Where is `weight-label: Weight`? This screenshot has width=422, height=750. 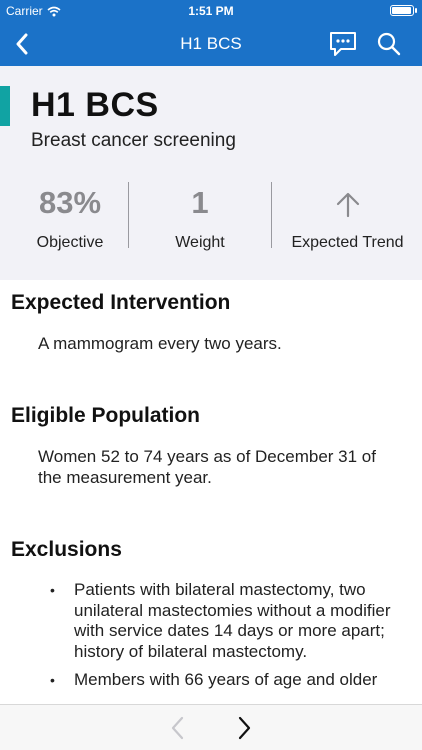
weight-label: Weight is located at coordinates (200, 242).